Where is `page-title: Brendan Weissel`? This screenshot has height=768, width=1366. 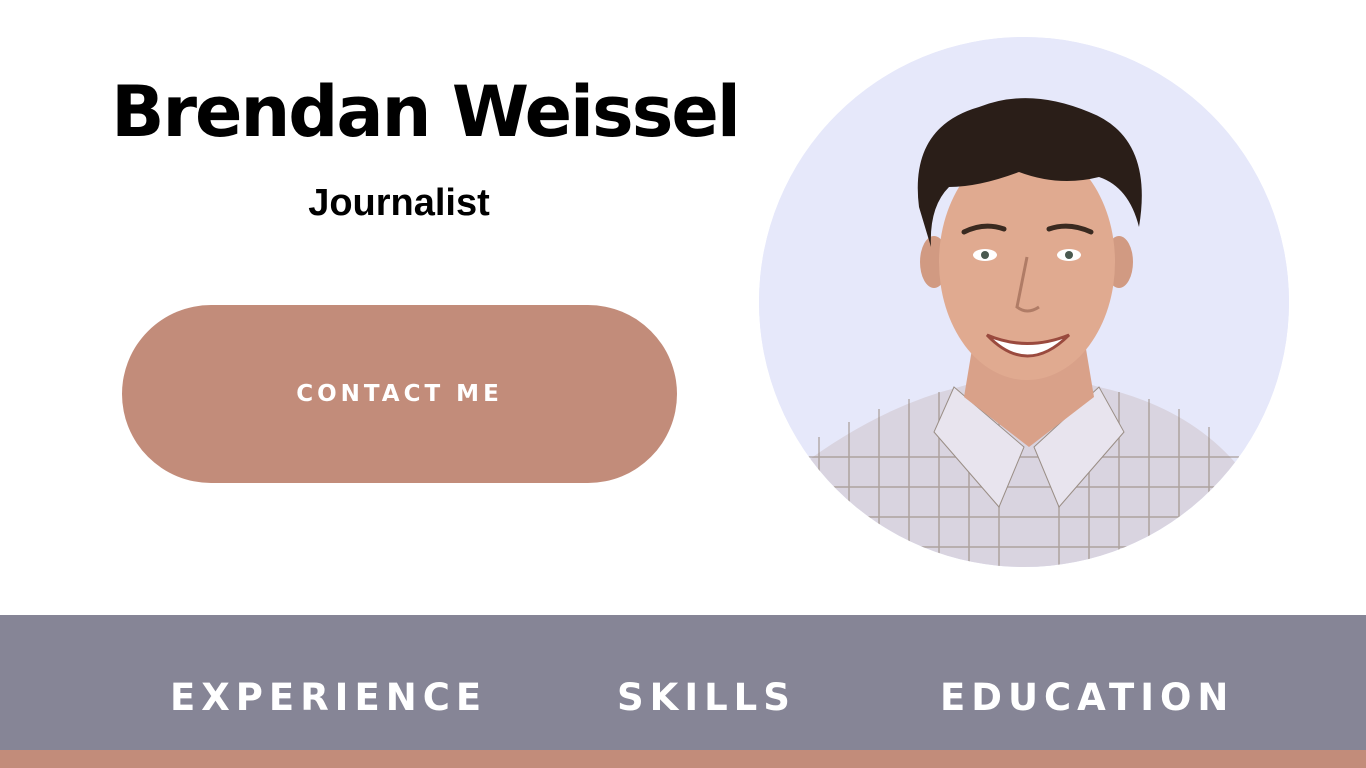 page-title: Brendan Weissel is located at coordinates (426, 112).